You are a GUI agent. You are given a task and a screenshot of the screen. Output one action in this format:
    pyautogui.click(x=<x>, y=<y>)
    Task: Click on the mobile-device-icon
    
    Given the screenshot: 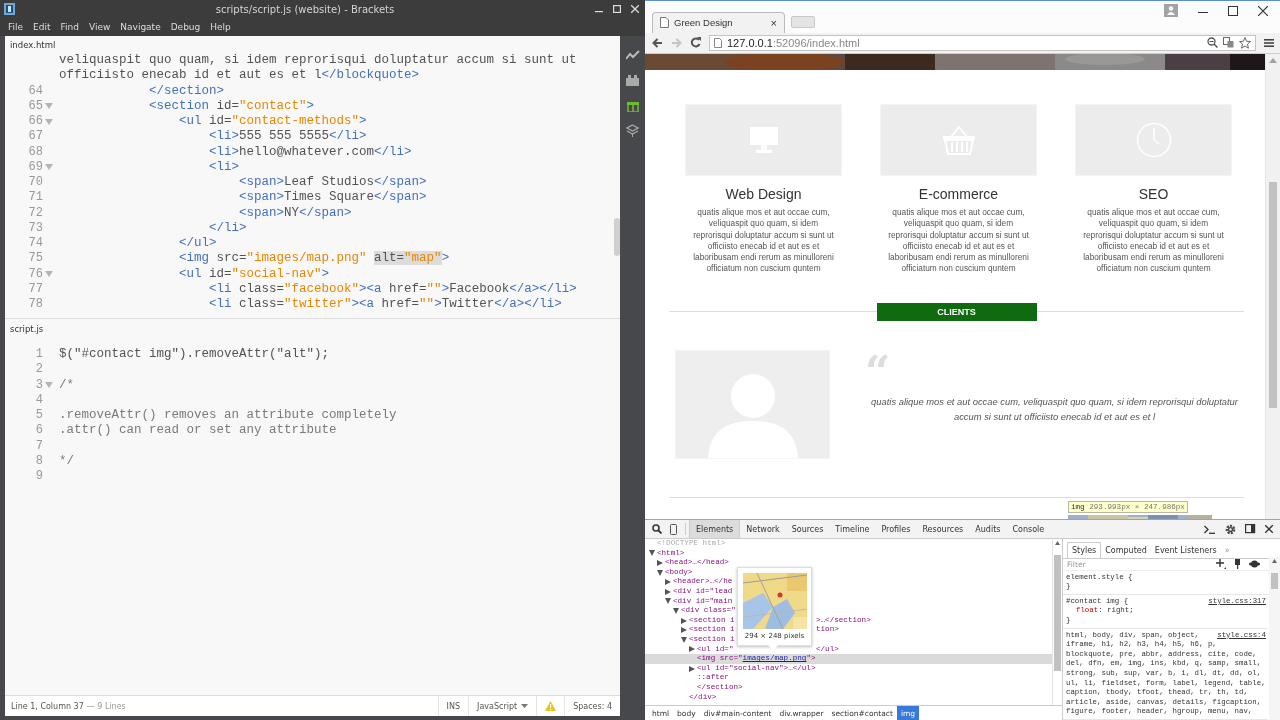 What is the action you would take?
    pyautogui.click(x=673, y=529)
    